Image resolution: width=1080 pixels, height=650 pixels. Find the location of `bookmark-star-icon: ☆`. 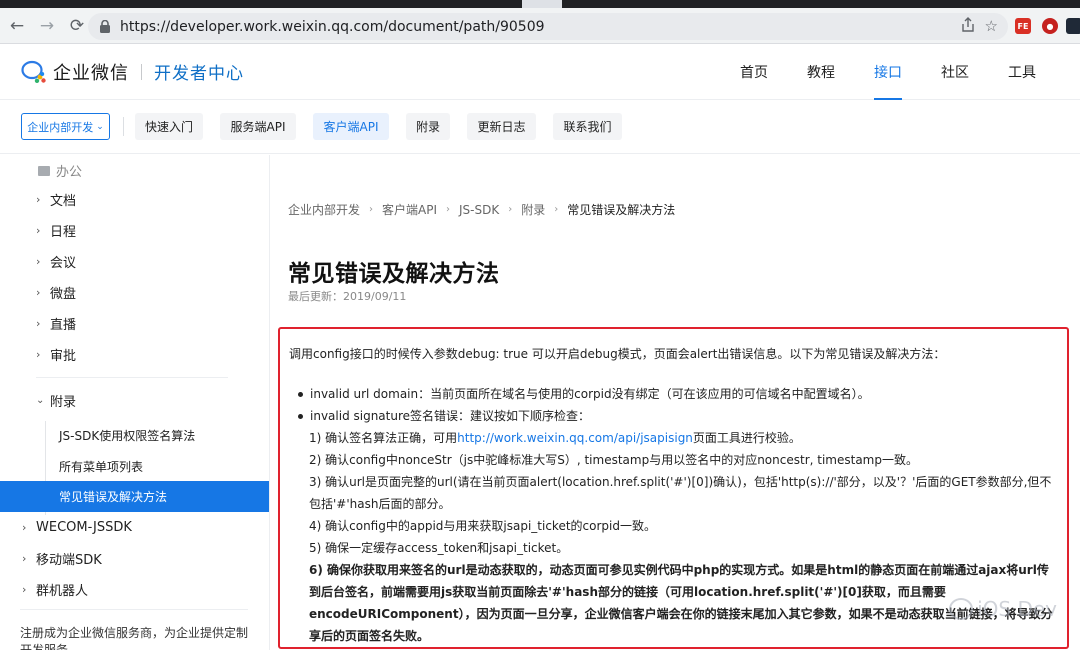

bookmark-star-icon: ☆ is located at coordinates (991, 26).